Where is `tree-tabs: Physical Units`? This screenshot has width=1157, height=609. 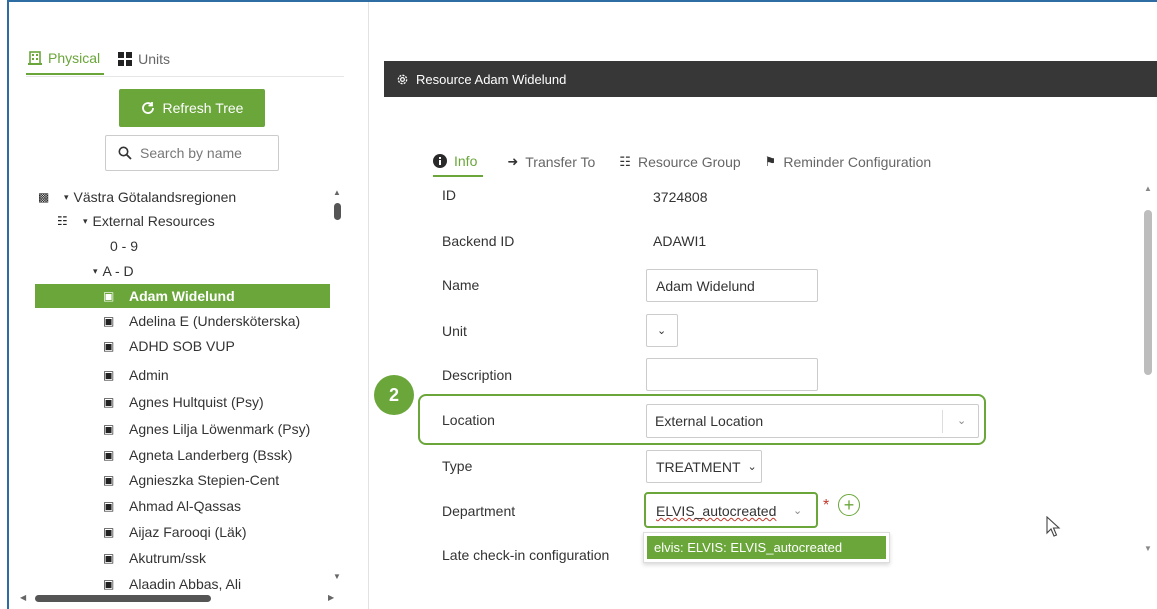 tree-tabs: Physical Units is located at coordinates (106, 62).